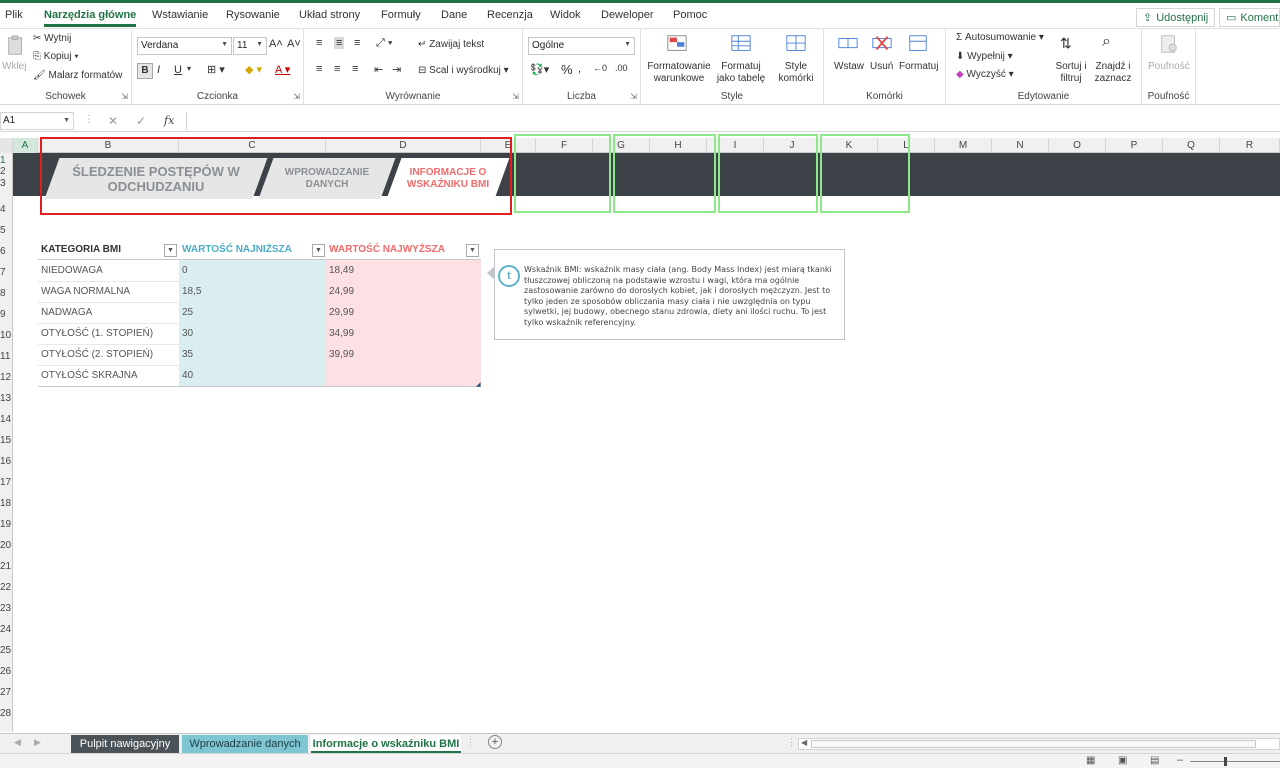 This screenshot has height=768, width=1280. What do you see at coordinates (6, 524) in the screenshot?
I see `row-header: 19` at bounding box center [6, 524].